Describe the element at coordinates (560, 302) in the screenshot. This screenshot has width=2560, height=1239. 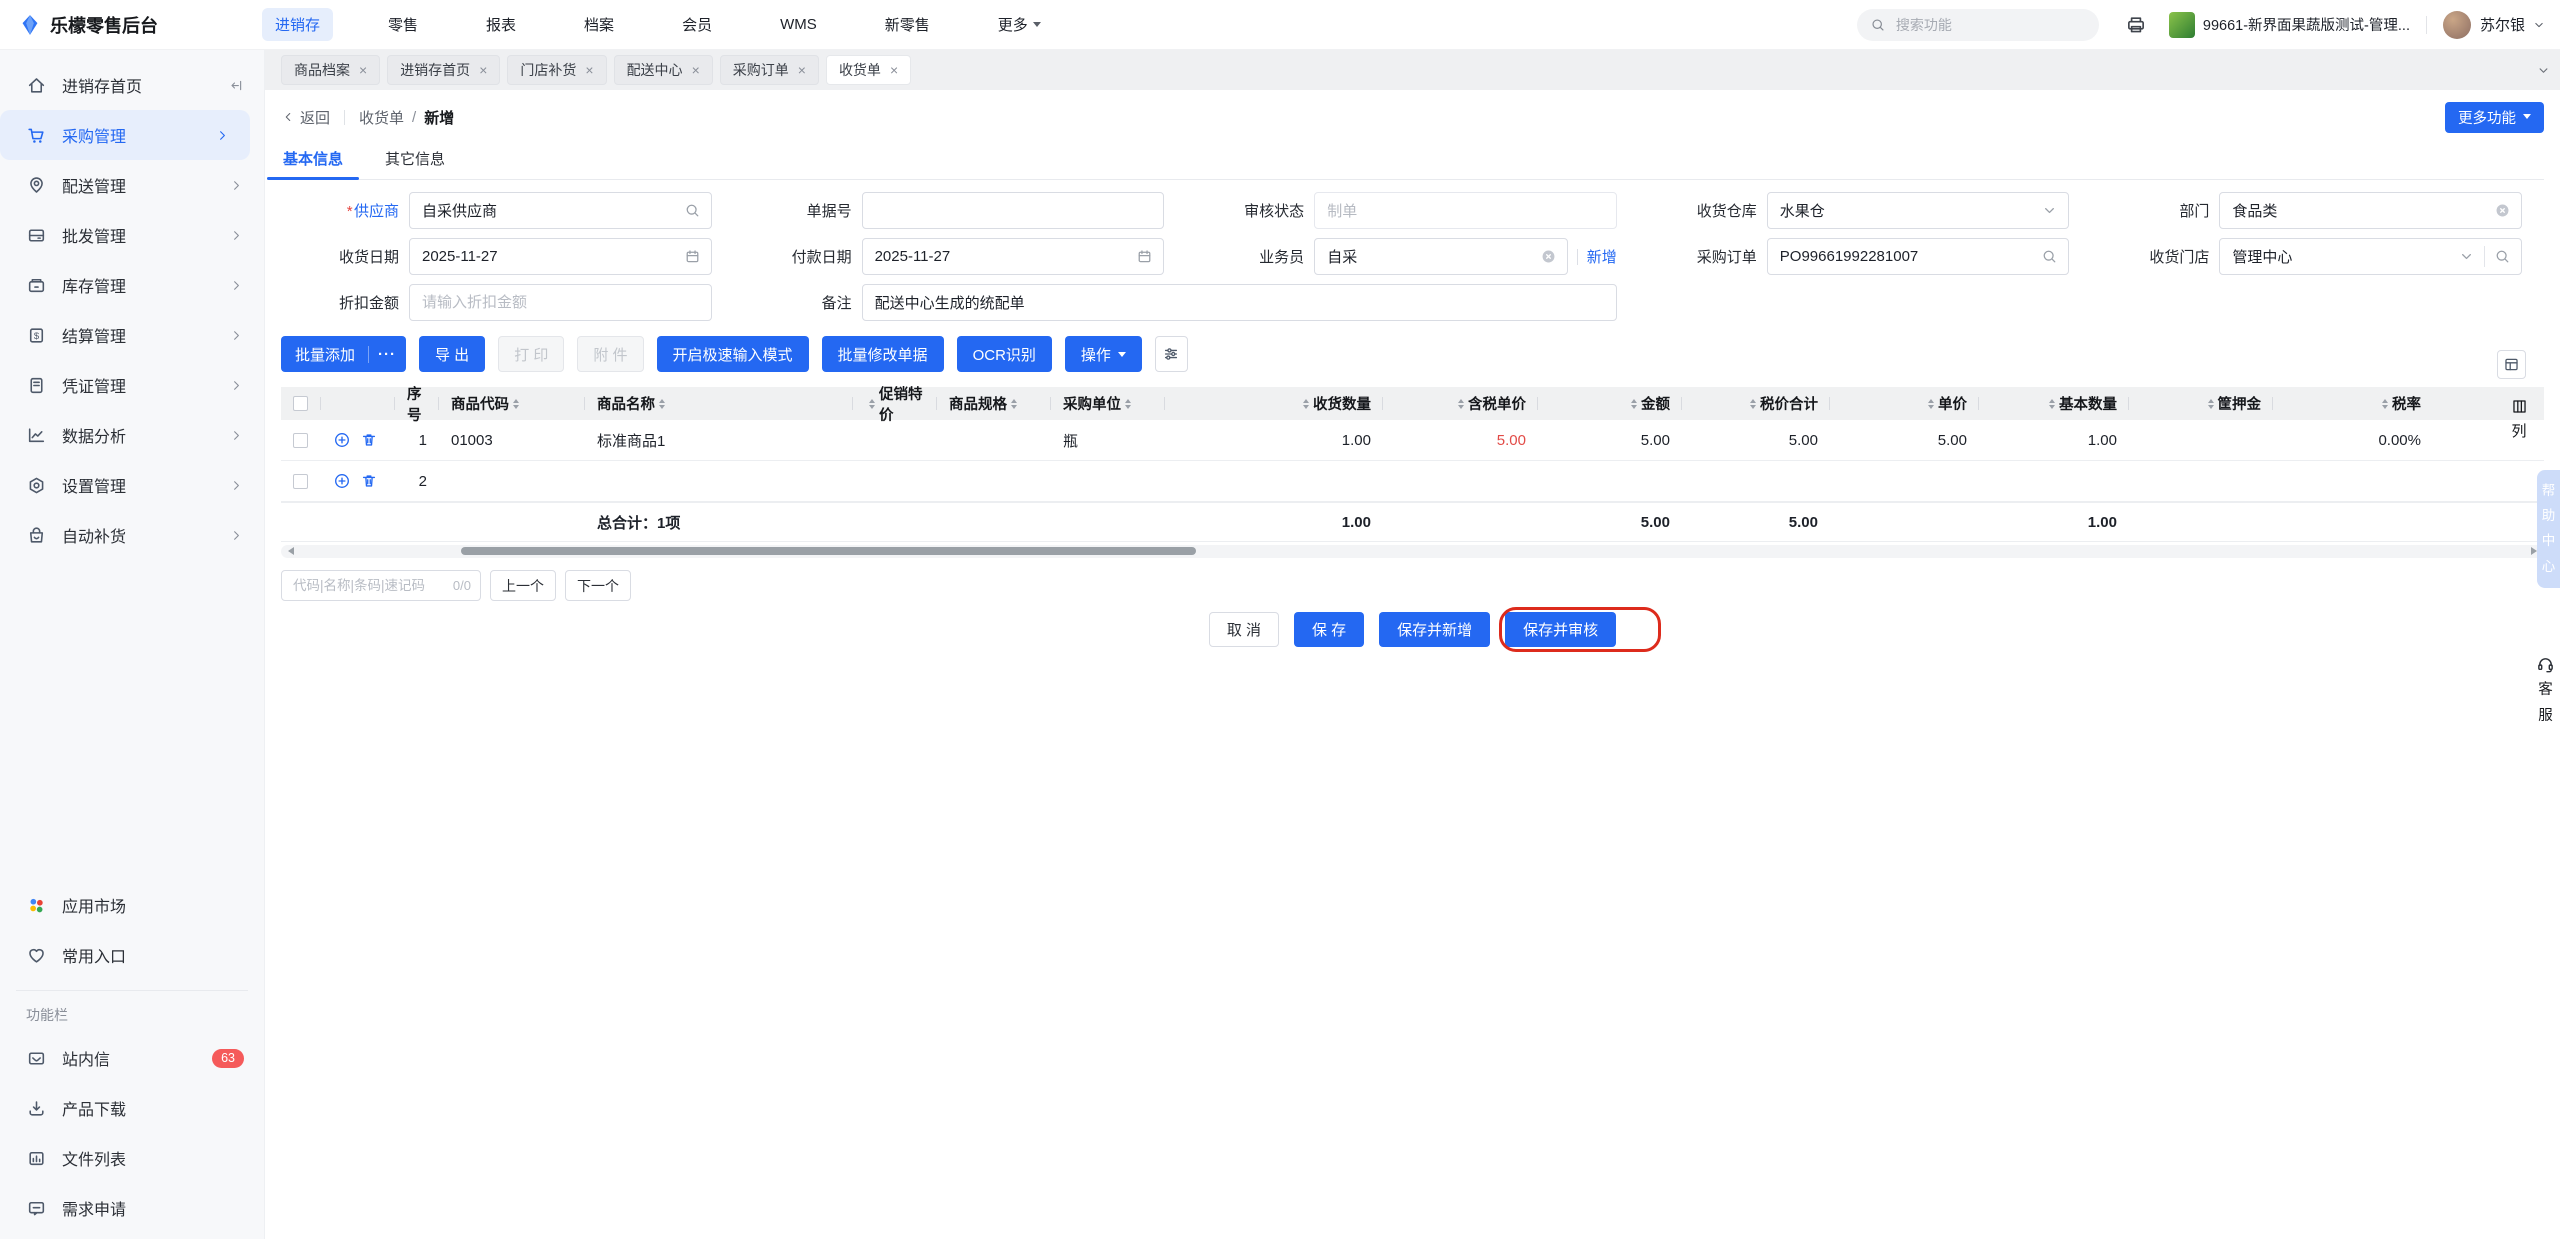
I see `discount-input` at that location.